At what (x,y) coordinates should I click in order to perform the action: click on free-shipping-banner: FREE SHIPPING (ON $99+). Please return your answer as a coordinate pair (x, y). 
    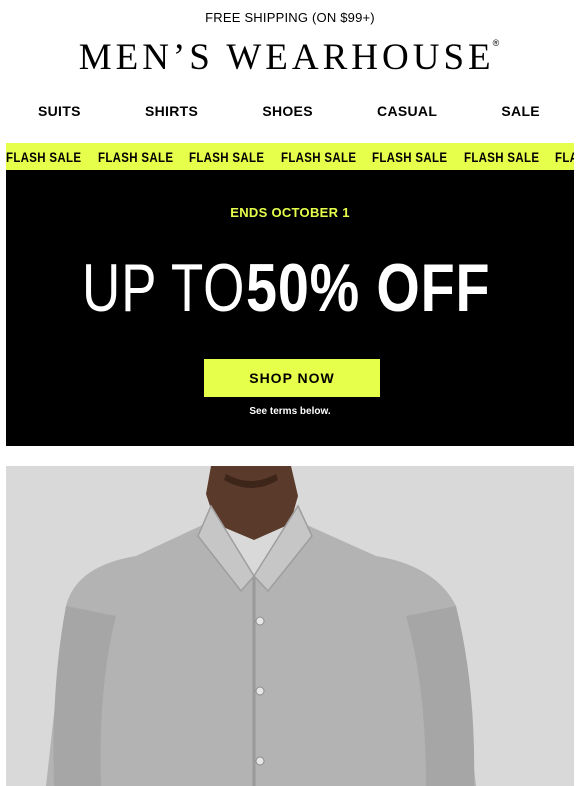
    Looking at the image, I should click on (290, 17).